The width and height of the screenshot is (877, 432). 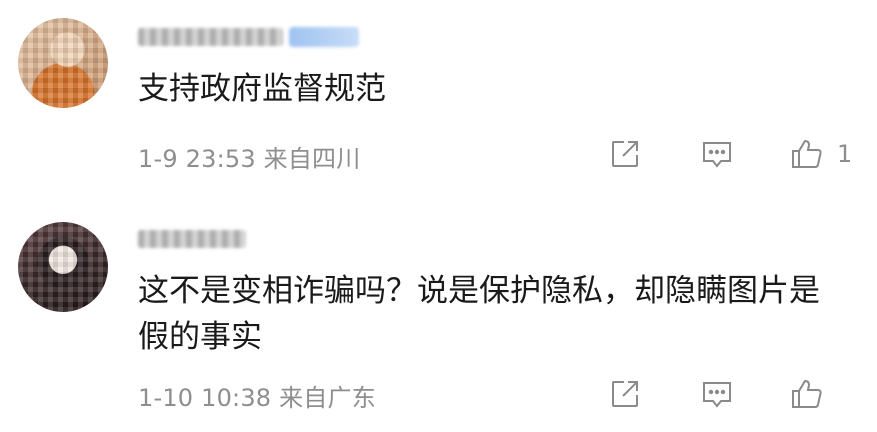 I want to click on comment-time: 1-10 10:38, so click(x=205, y=398).